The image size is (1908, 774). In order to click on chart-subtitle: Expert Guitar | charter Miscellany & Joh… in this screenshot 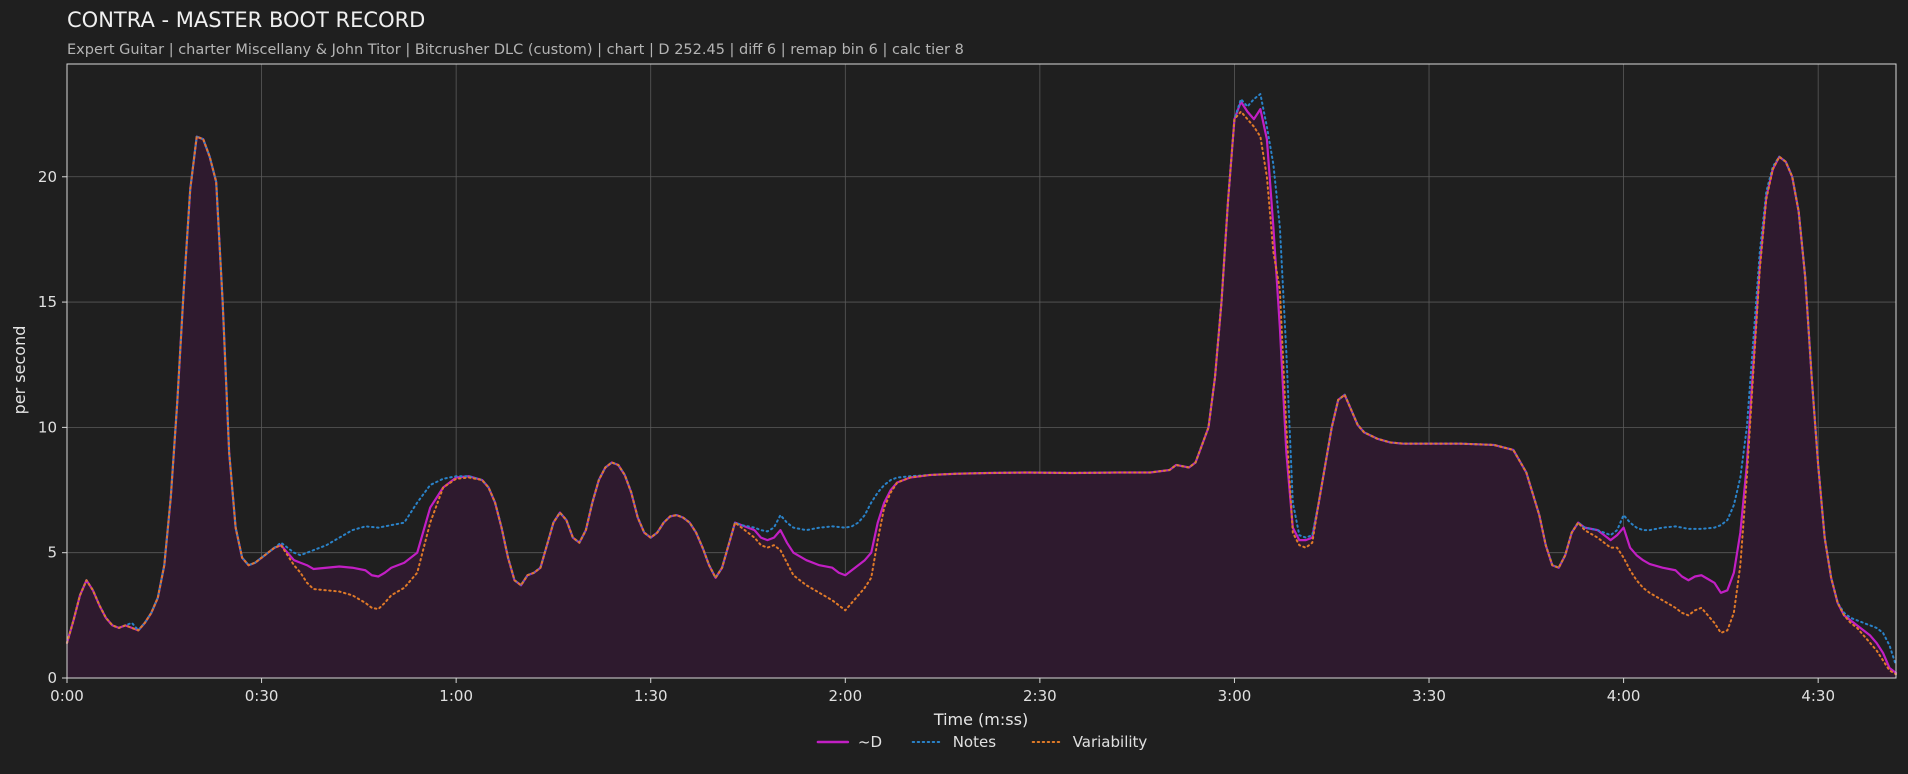, I will do `click(515, 50)`.